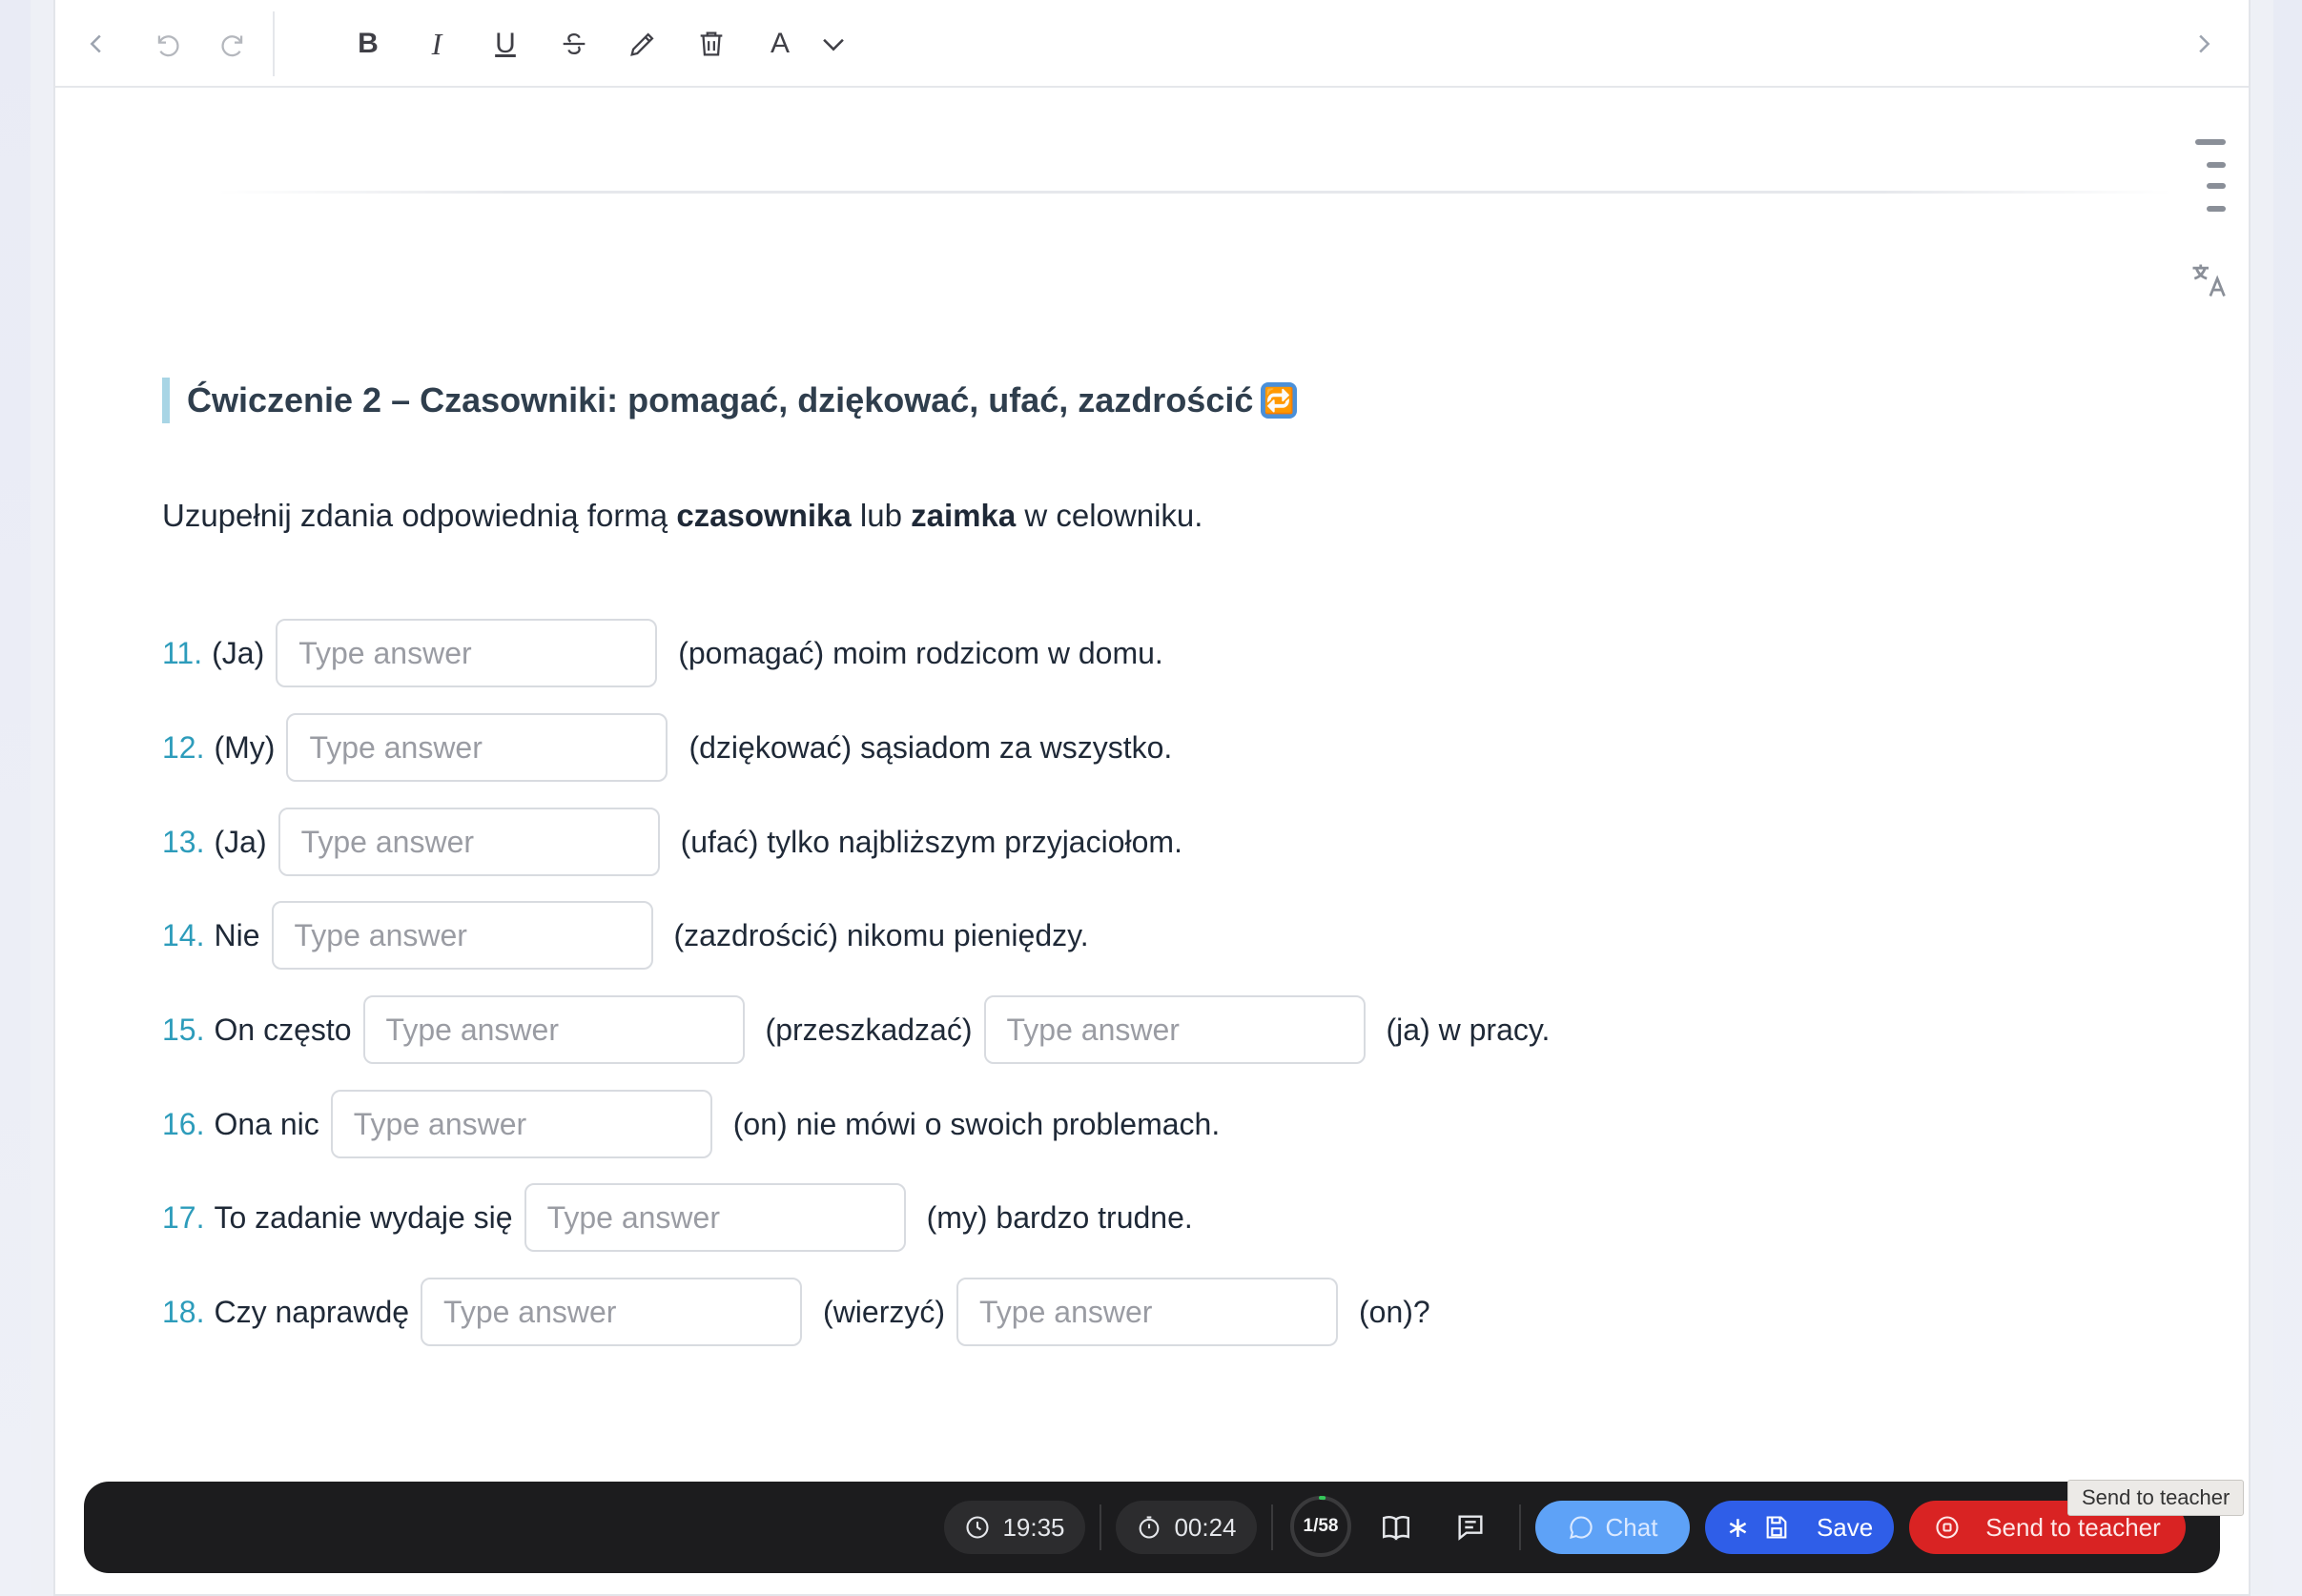 This screenshot has width=2302, height=1596. I want to click on bold-label: B, so click(368, 43).